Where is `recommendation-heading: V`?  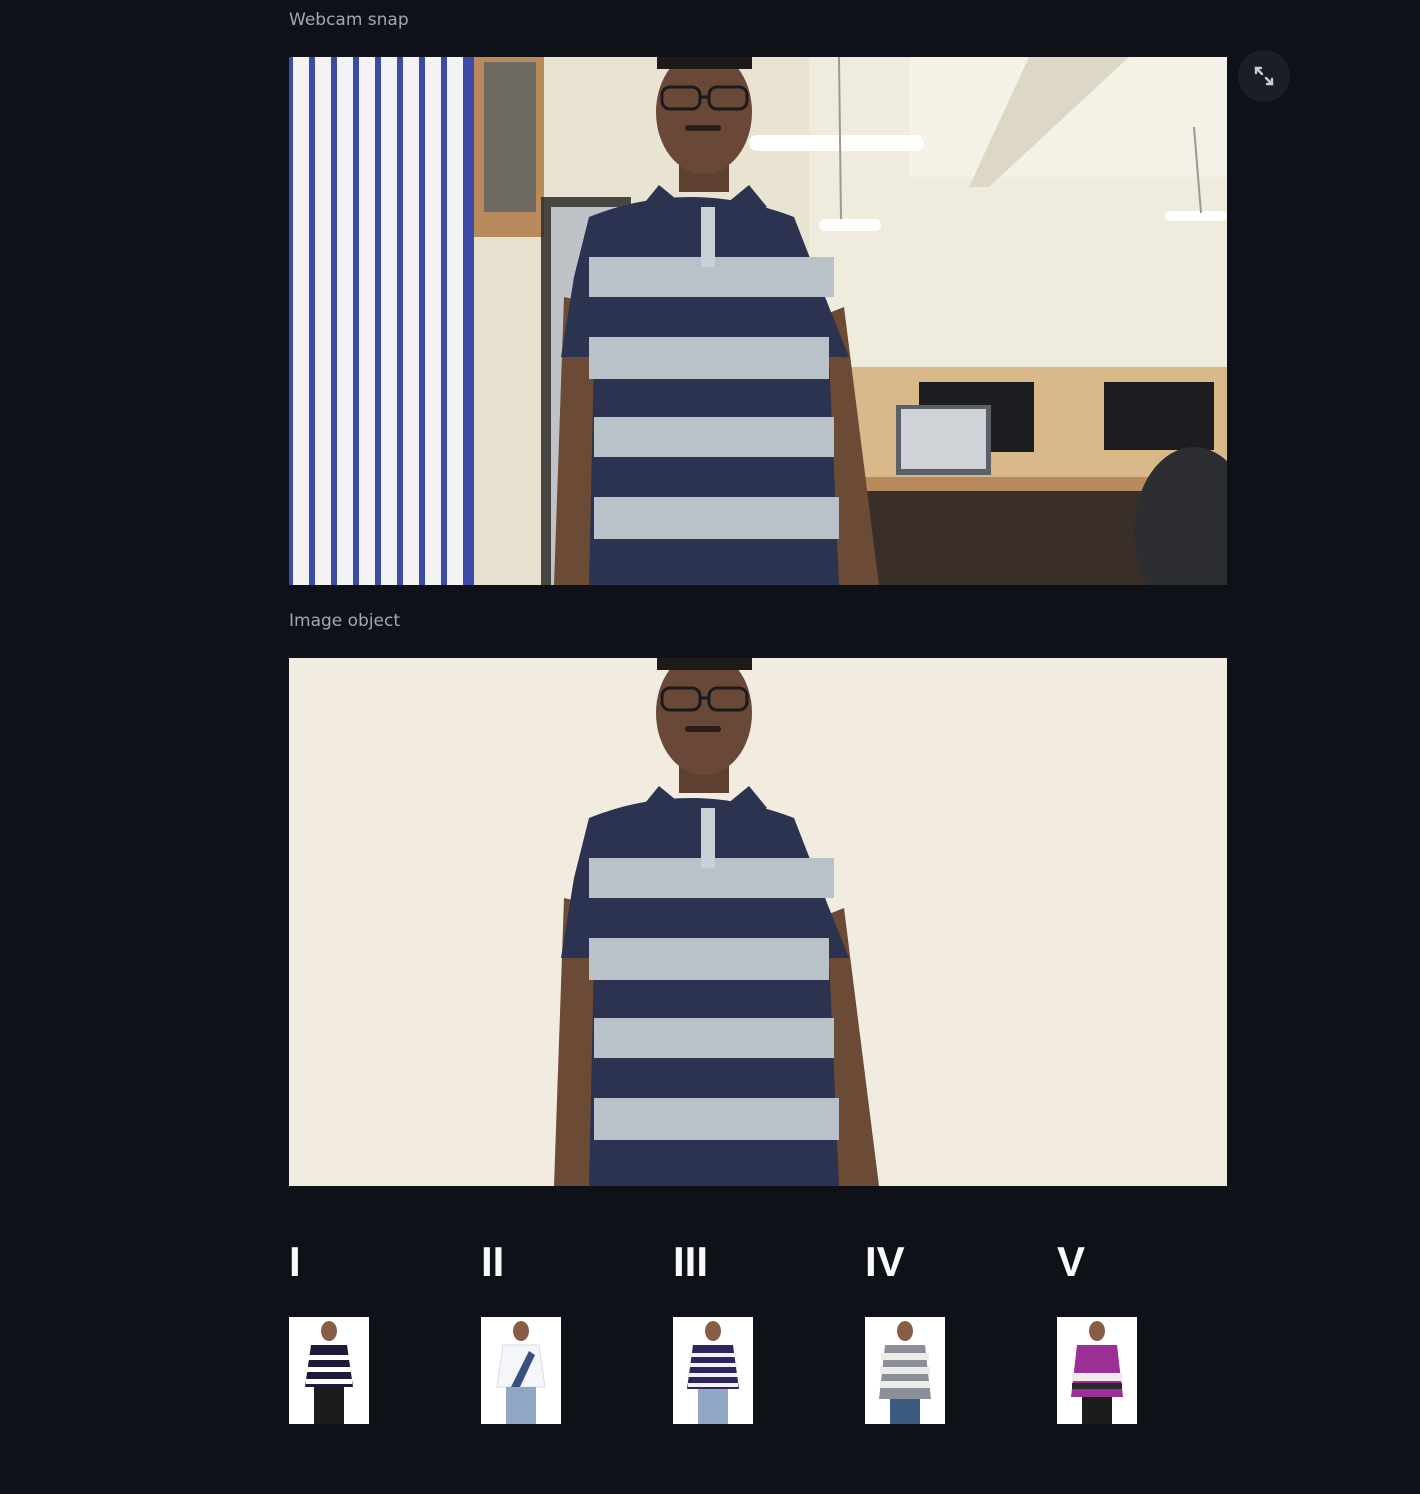 recommendation-heading: V is located at coordinates (1071, 1261).